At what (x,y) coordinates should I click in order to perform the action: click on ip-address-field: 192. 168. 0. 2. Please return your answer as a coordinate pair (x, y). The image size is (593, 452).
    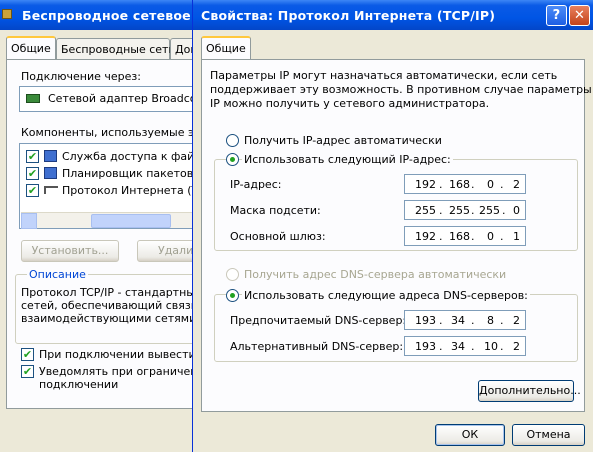
    Looking at the image, I should click on (465, 184).